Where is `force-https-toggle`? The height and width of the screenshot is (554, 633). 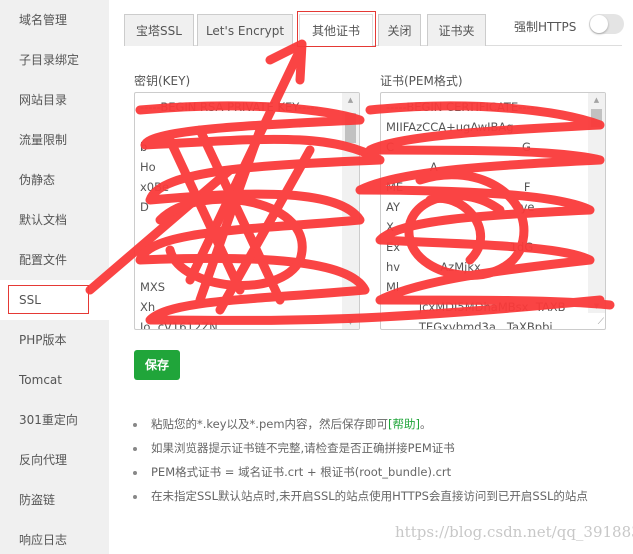 force-https-toggle is located at coordinates (606, 24).